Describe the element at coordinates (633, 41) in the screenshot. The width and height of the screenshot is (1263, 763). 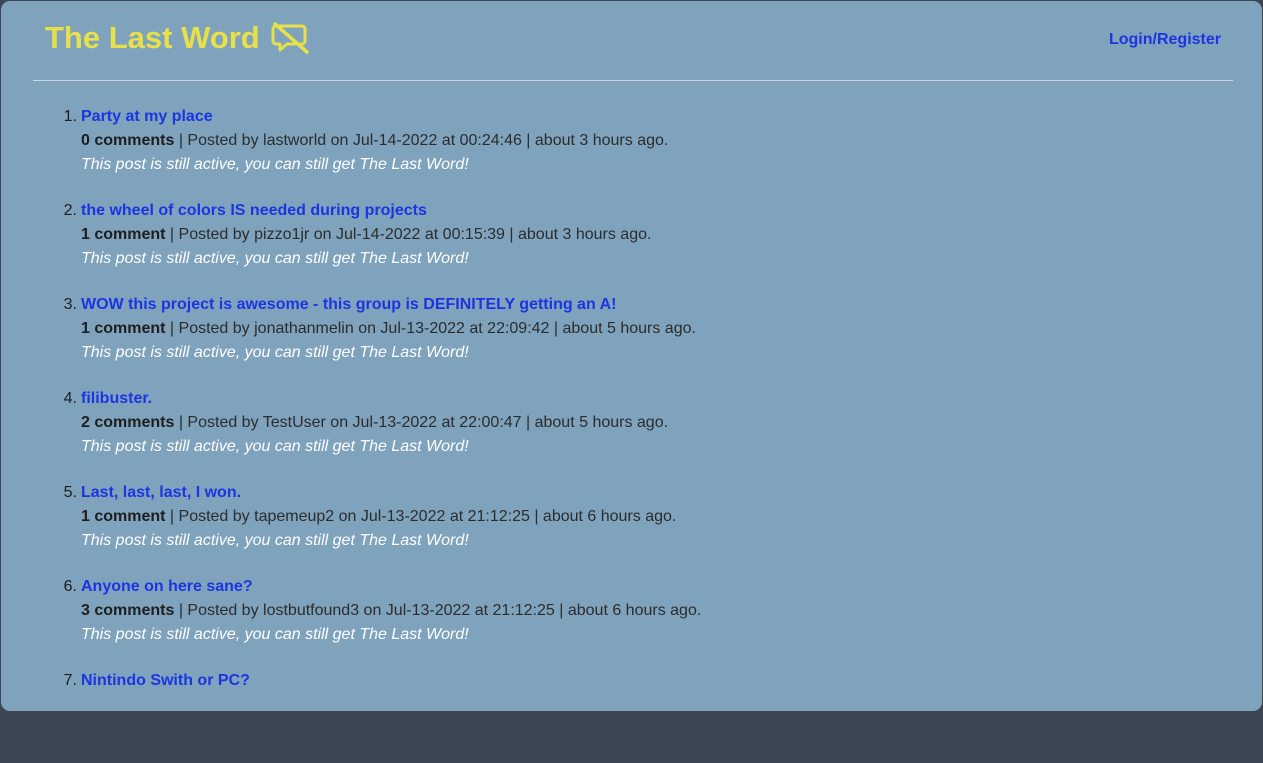
I see `site-header: The Last Word Login/Register` at that location.